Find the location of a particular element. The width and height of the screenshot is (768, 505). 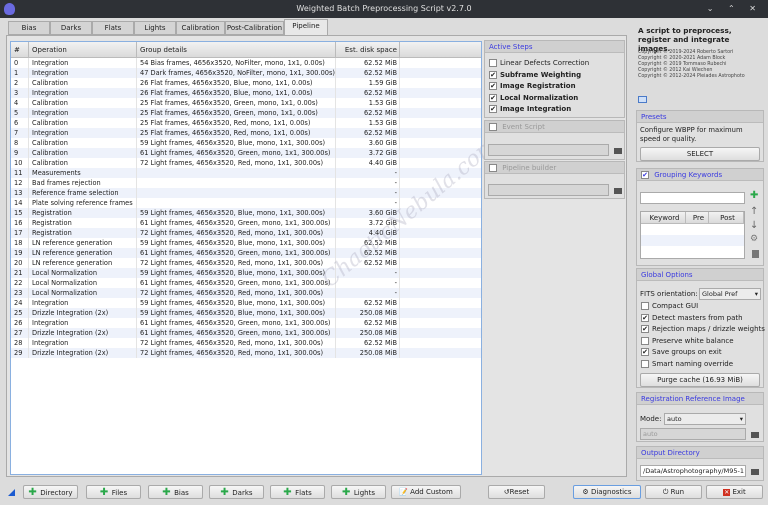

pipeline-builder-field is located at coordinates (548, 190).